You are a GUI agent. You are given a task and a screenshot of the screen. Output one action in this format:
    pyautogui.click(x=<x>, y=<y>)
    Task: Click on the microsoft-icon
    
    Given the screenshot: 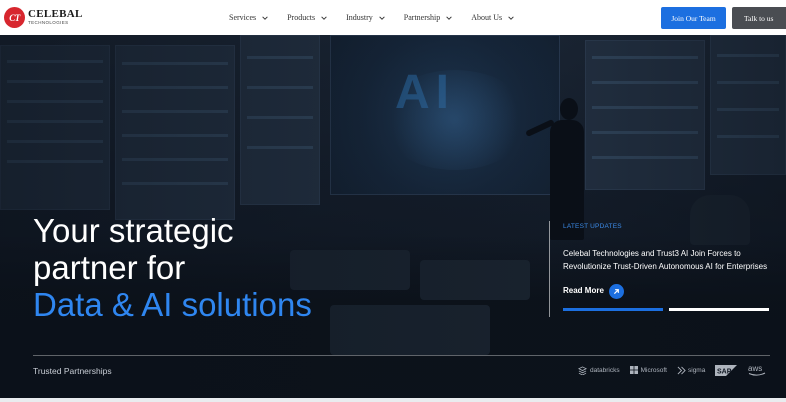 What is the action you would take?
    pyautogui.click(x=633, y=370)
    